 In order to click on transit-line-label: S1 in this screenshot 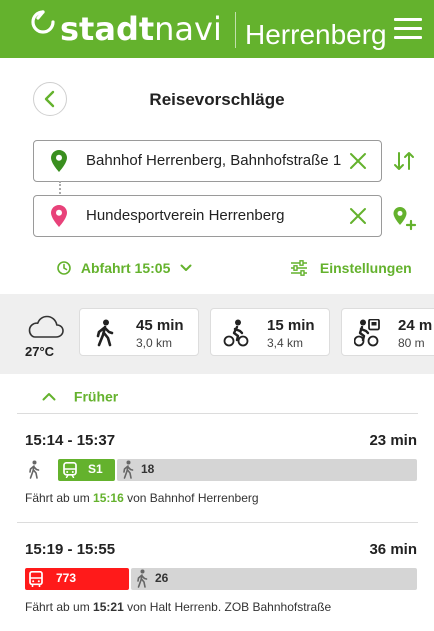, I will do `click(95, 469)`.